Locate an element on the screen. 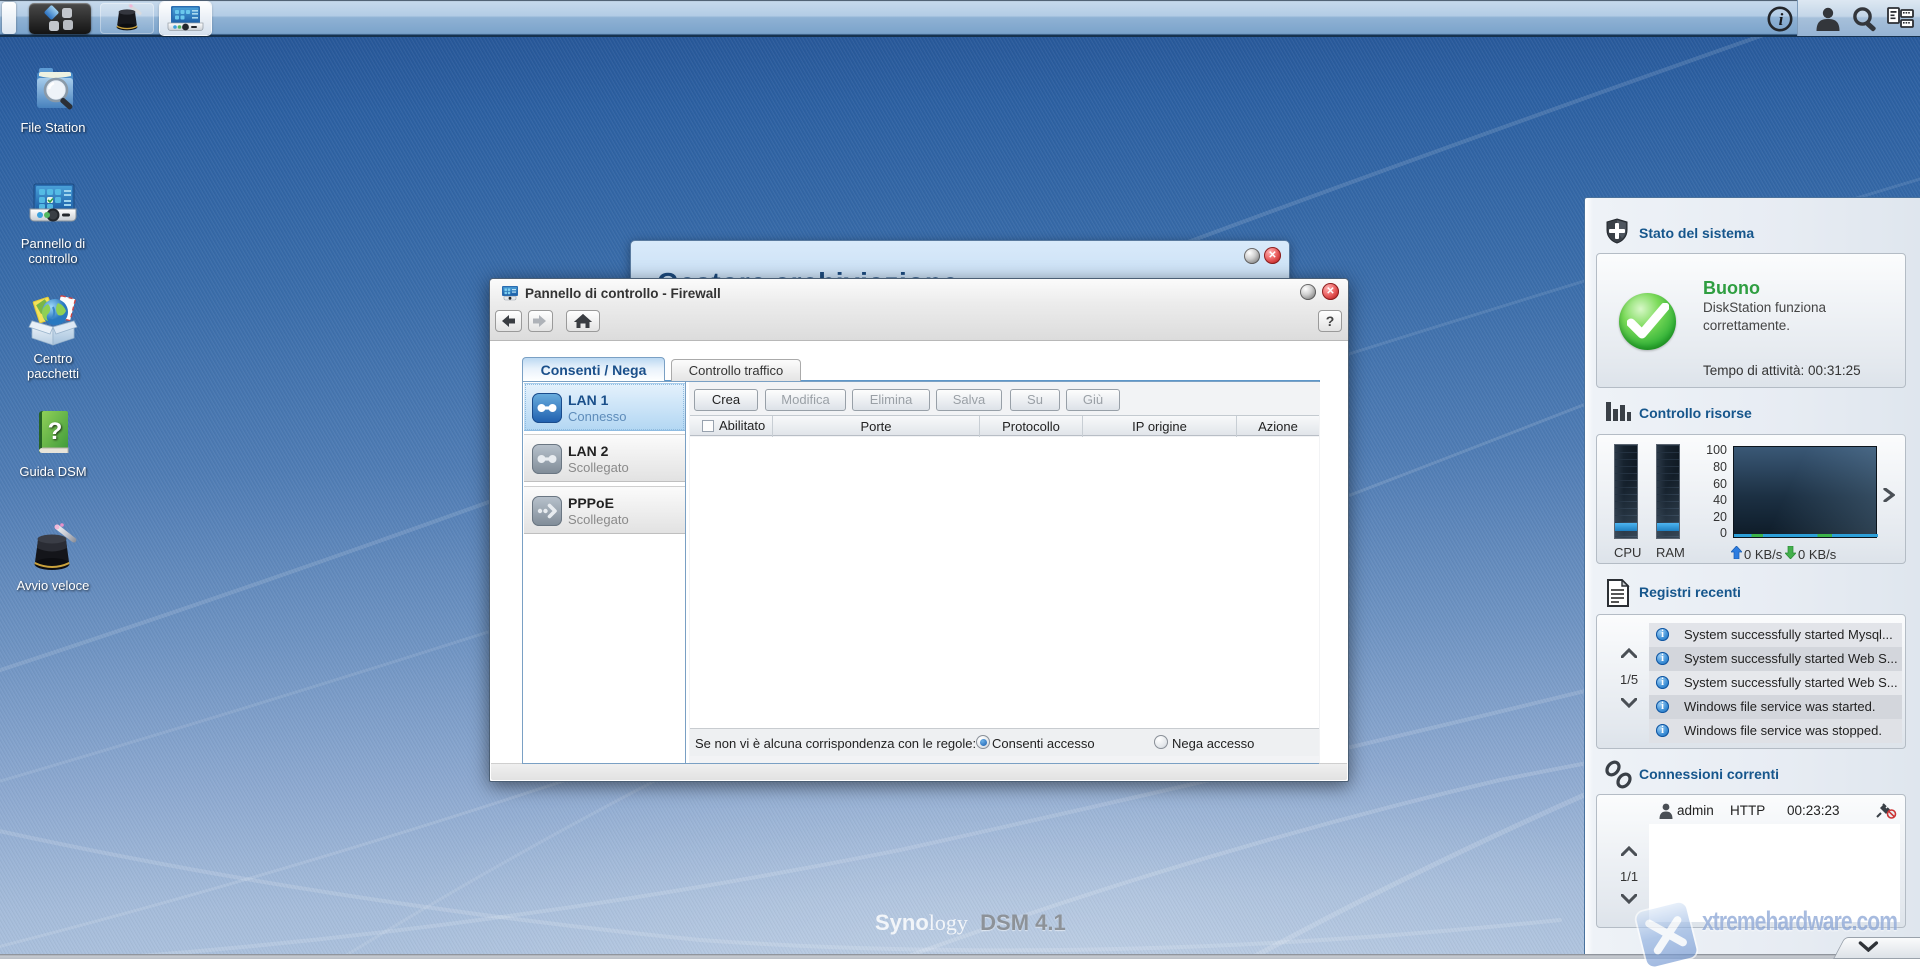 This screenshot has height=979, width=1920. svg-text: i is located at coordinates (1781, 19).